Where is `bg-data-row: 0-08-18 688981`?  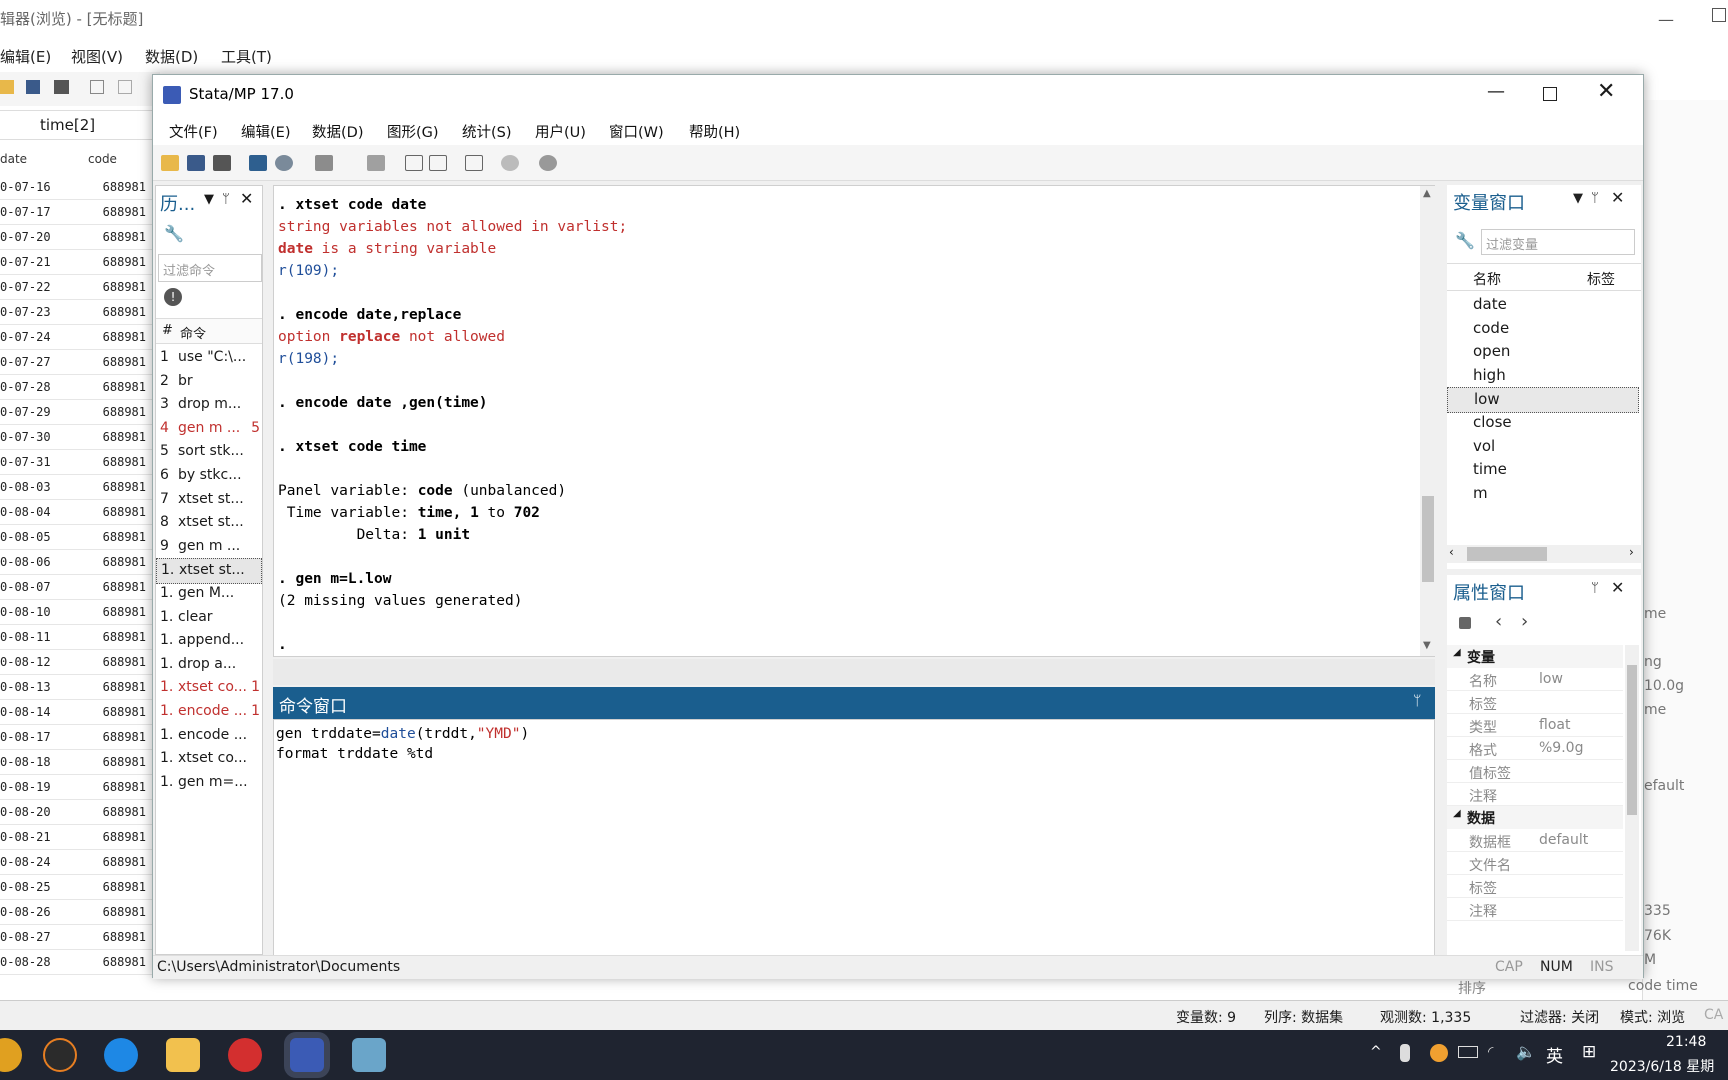
bg-data-row: 0-08-18 688981 is located at coordinates (76, 762).